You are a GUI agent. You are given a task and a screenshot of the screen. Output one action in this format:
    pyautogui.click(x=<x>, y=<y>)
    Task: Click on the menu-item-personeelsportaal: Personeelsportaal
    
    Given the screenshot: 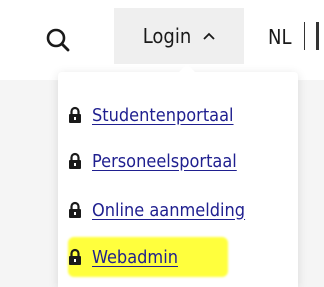 What is the action you would take?
    pyautogui.click(x=152, y=161)
    